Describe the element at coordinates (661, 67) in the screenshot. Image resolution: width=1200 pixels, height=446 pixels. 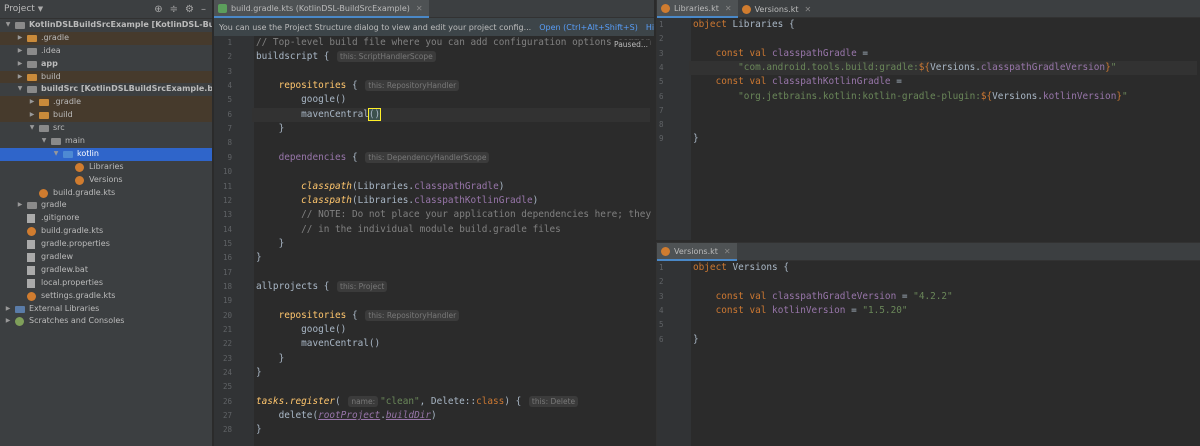
I see `line-number: 4` at that location.